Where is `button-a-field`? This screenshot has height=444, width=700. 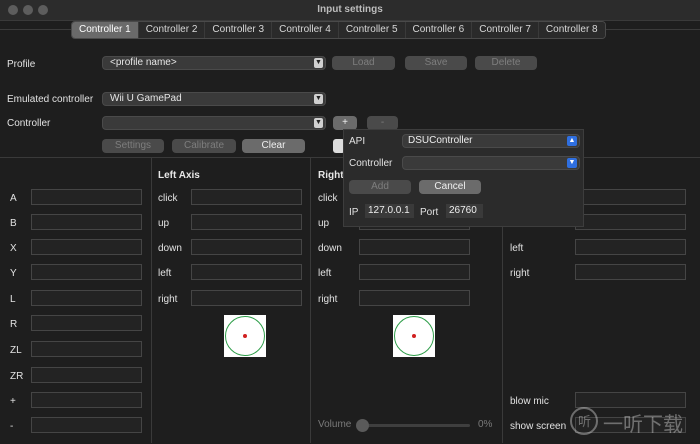
button-a-field is located at coordinates (86, 197).